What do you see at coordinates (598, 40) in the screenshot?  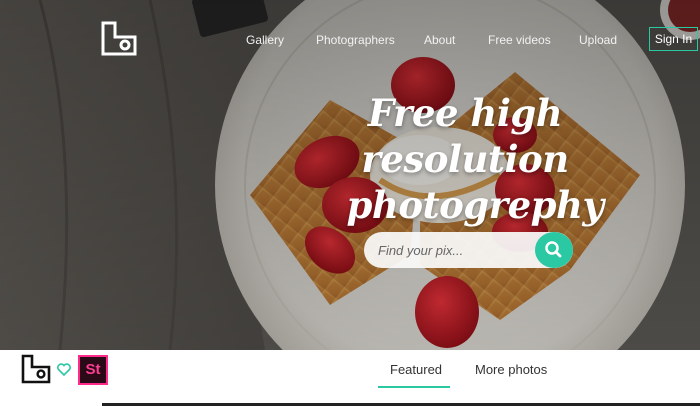 I see `nav-upload: Upload` at bounding box center [598, 40].